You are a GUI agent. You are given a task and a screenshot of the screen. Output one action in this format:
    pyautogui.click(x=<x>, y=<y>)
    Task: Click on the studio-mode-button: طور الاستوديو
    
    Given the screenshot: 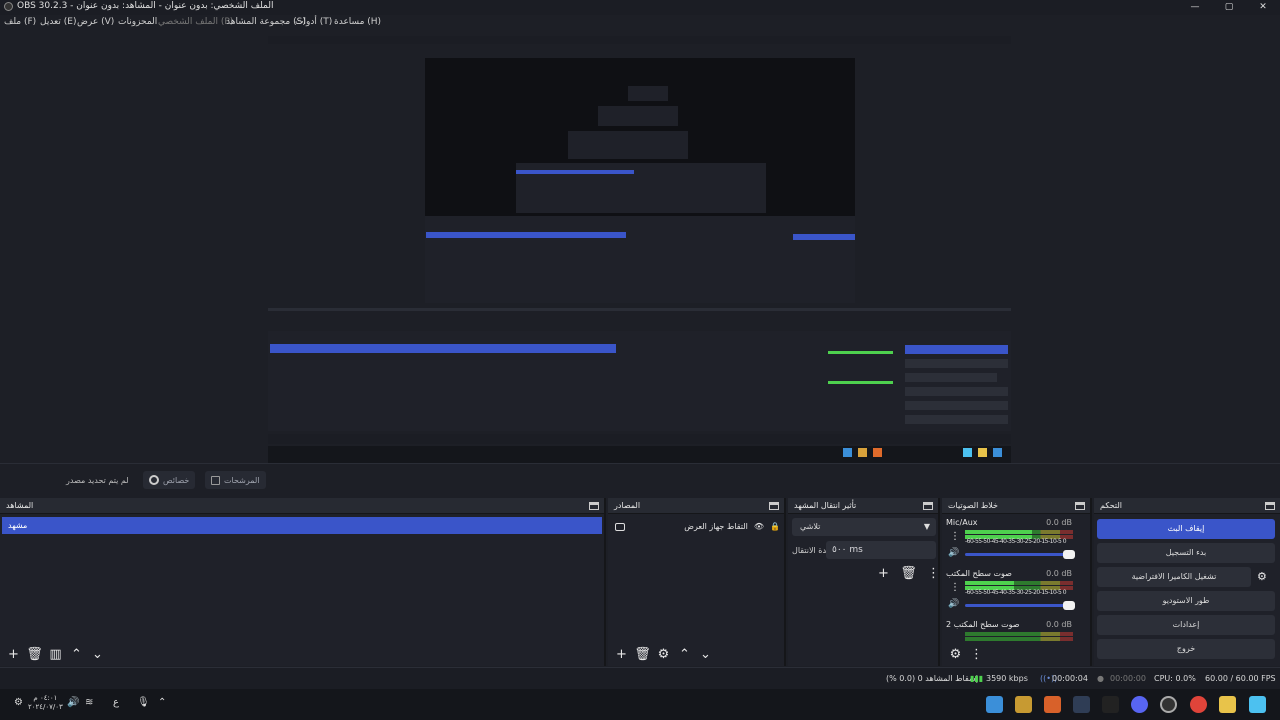 What is the action you would take?
    pyautogui.click(x=1186, y=601)
    